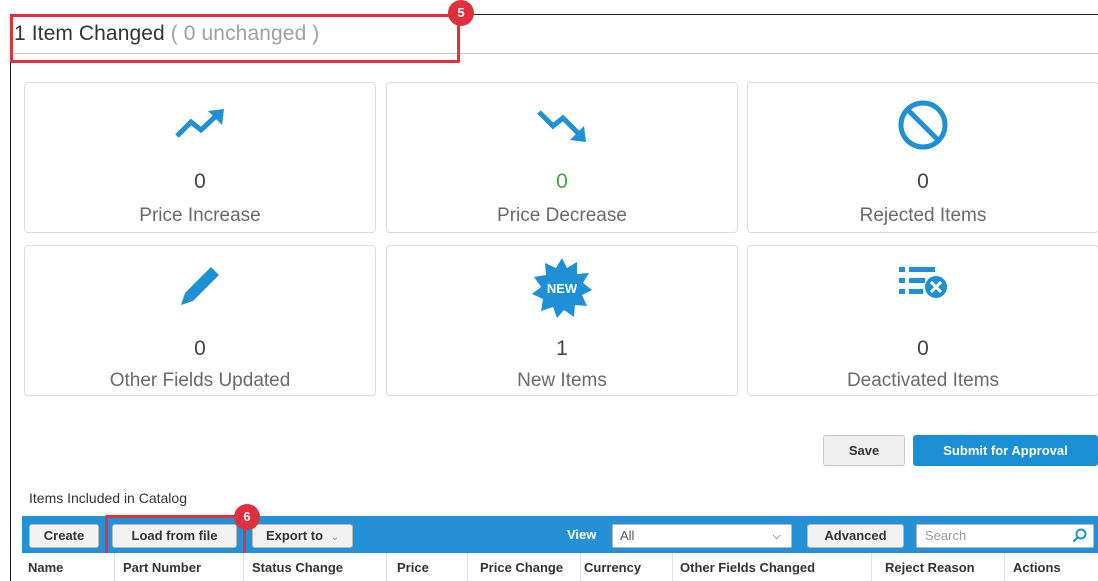  Describe the element at coordinates (562, 157) in the screenshot. I see `tile-price-decrease: 0 Price Decrease` at that location.